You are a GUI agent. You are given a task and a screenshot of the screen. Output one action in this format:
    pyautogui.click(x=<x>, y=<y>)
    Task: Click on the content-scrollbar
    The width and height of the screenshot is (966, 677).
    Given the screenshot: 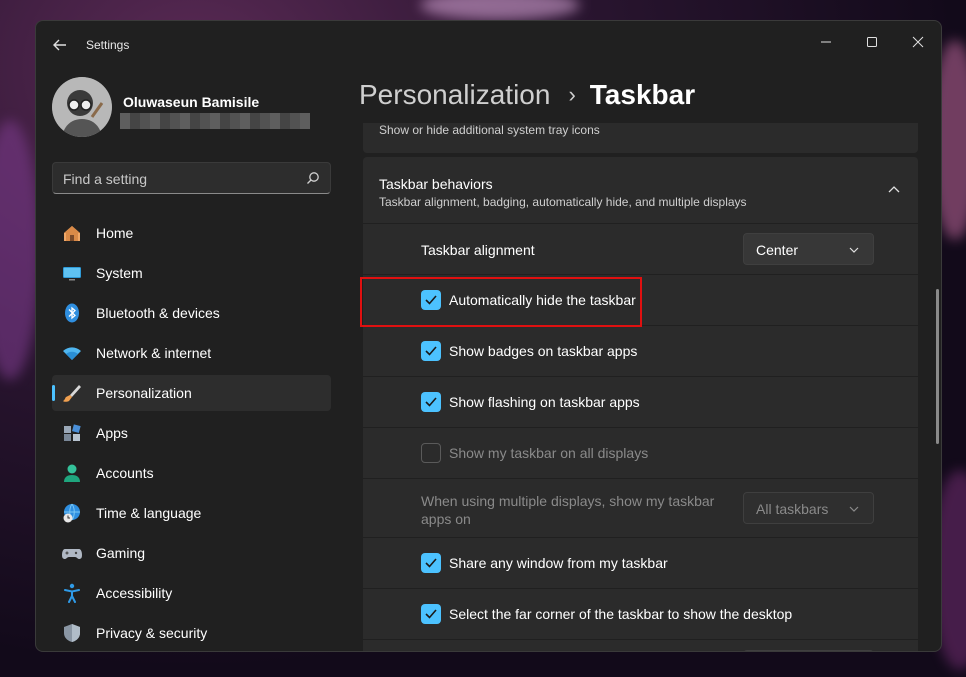 What is the action you would take?
    pyautogui.click(x=937, y=366)
    